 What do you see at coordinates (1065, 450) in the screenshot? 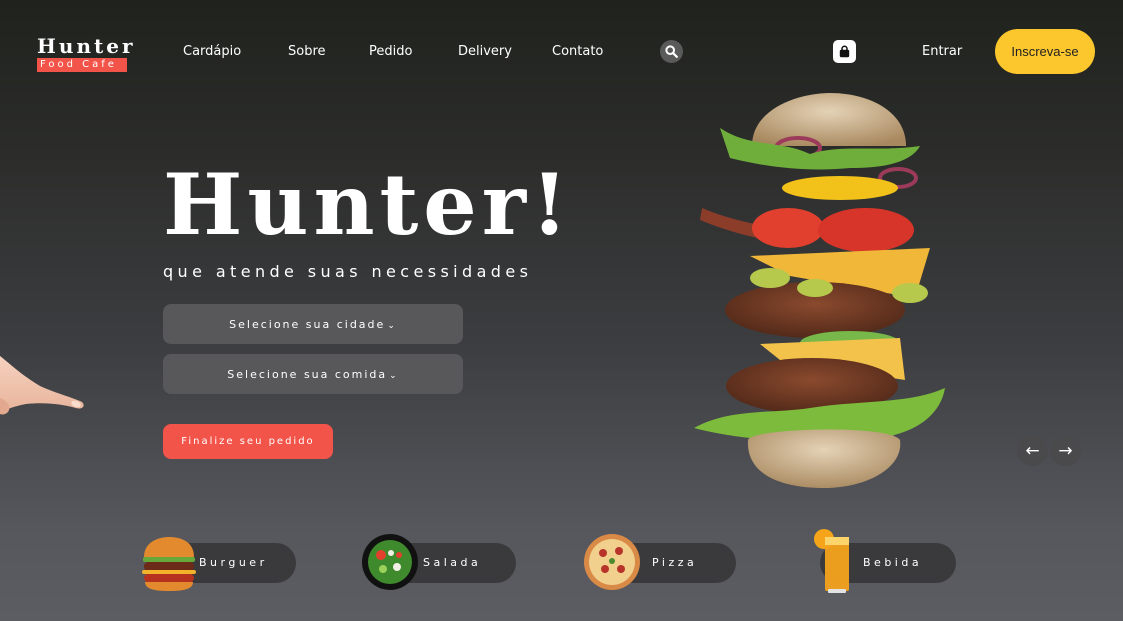
I see `carousel-next-button: →` at bounding box center [1065, 450].